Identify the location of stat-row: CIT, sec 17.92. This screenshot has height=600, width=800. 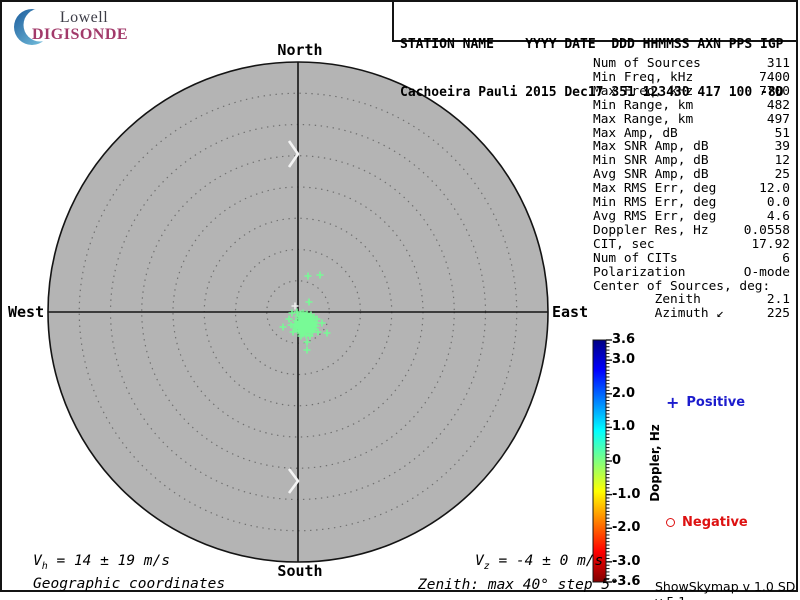
(691, 244).